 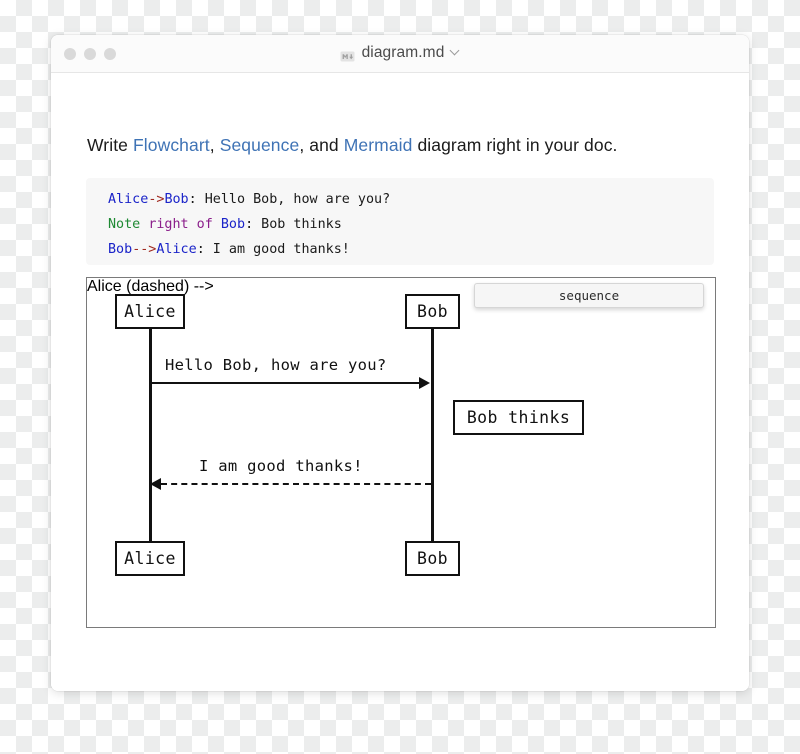 I want to click on link-flowchart: Flowchart, so click(x=171, y=145).